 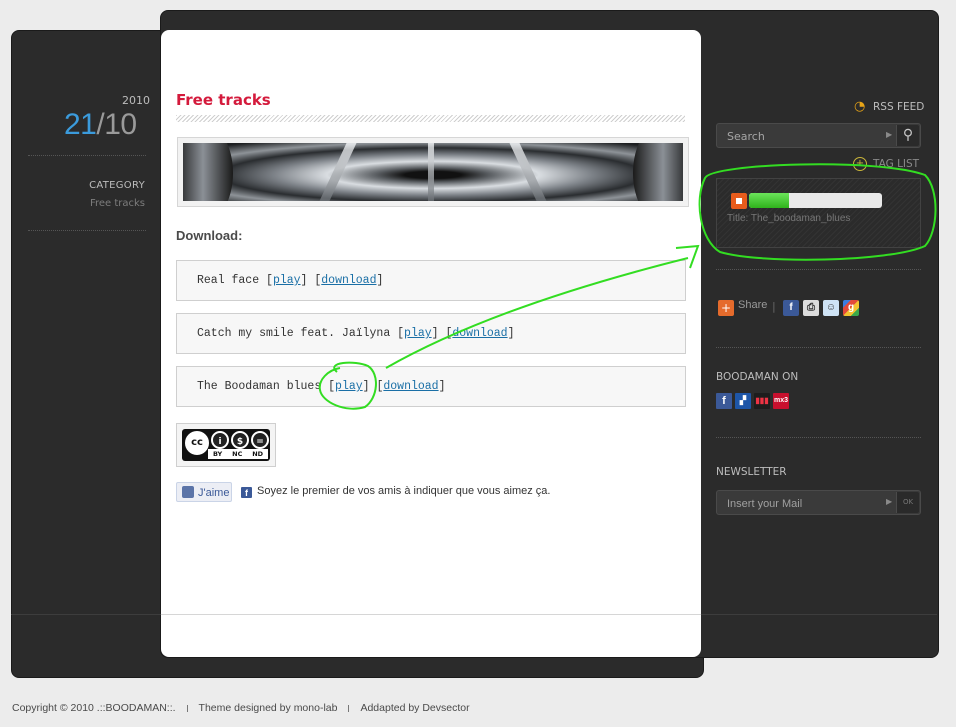 What do you see at coordinates (430, 118) in the screenshot?
I see `title-hatch-divider` at bounding box center [430, 118].